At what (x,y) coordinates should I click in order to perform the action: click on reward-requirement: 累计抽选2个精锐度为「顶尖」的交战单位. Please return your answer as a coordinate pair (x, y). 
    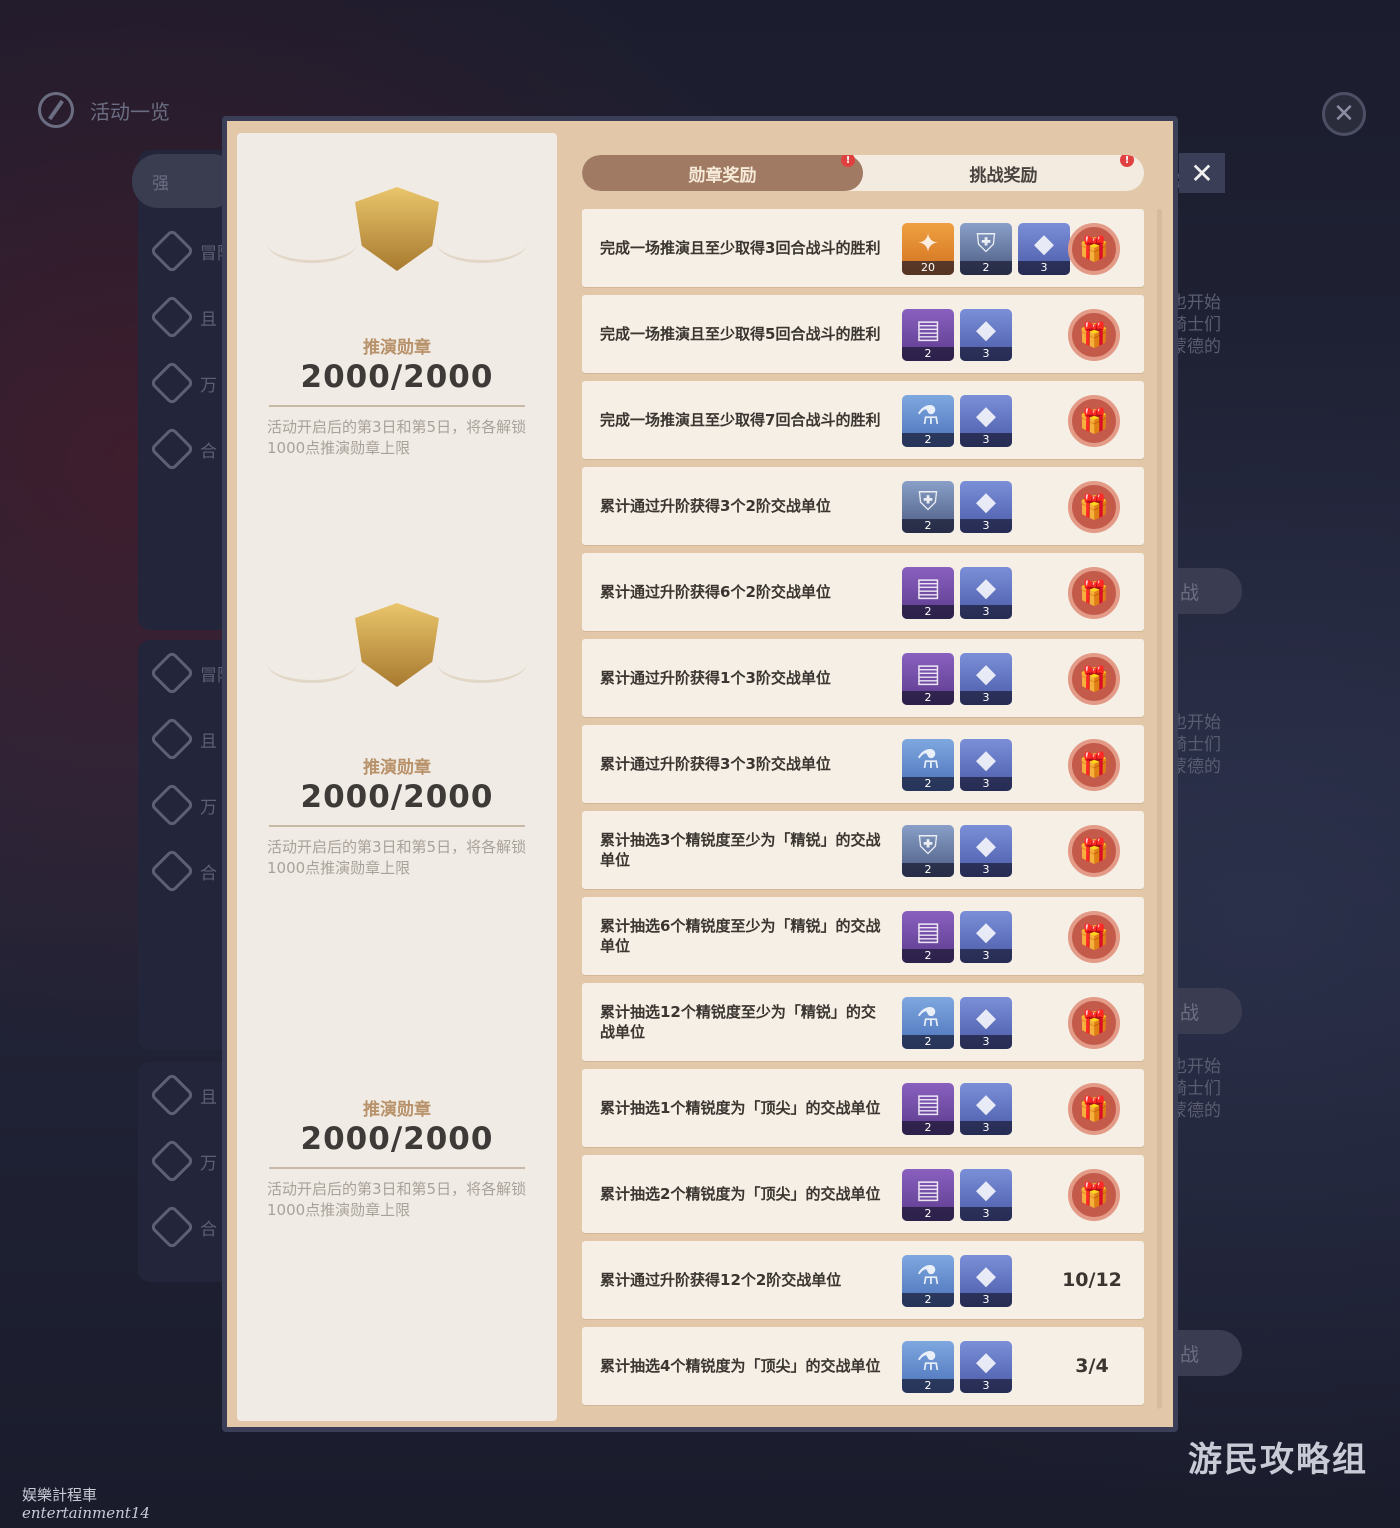
    Looking at the image, I should click on (740, 1194).